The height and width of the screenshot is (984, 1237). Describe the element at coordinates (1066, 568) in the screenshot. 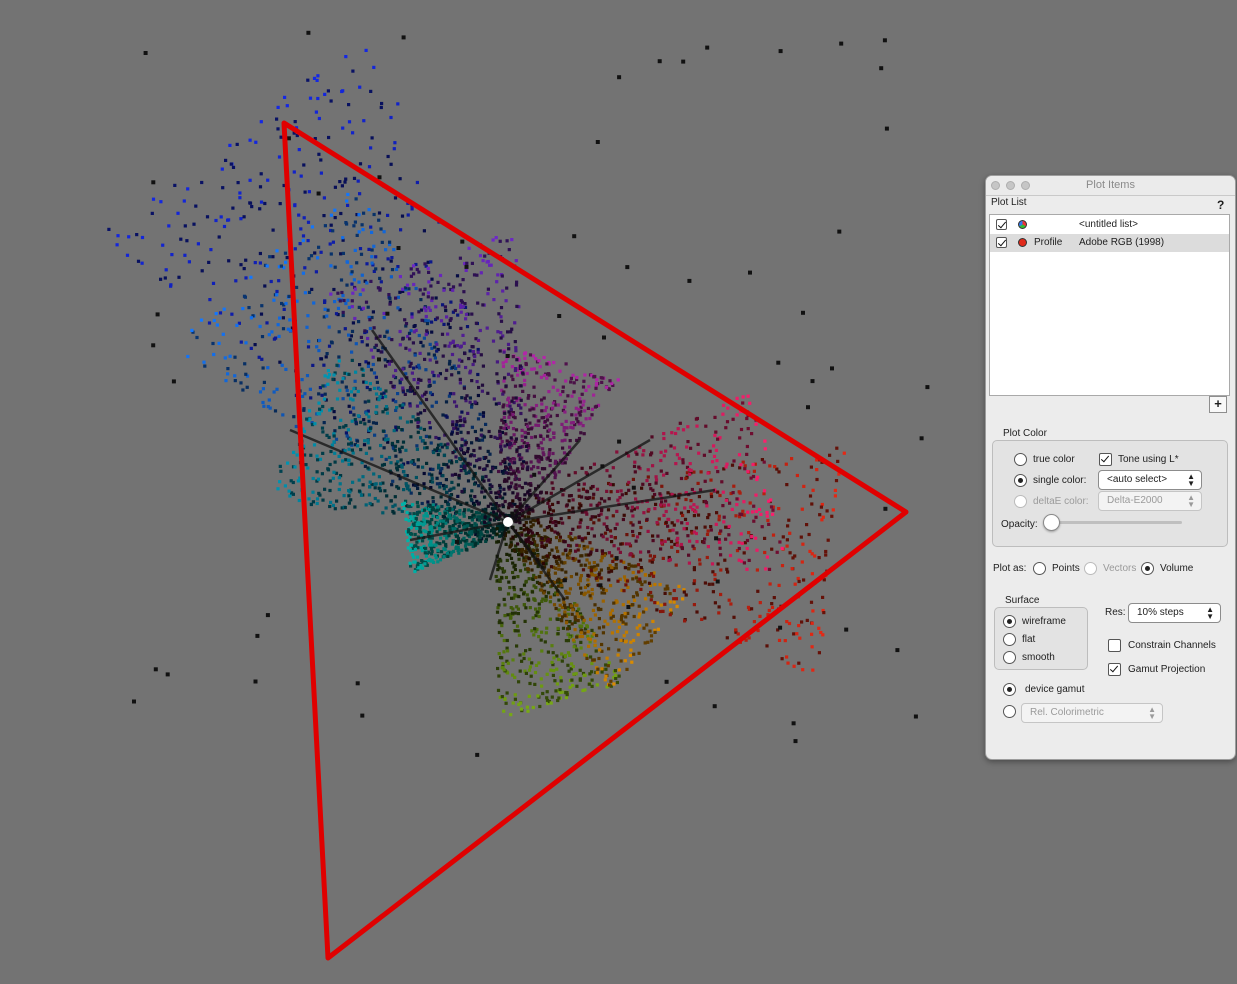

I see `plot-as-points-label: Points` at that location.